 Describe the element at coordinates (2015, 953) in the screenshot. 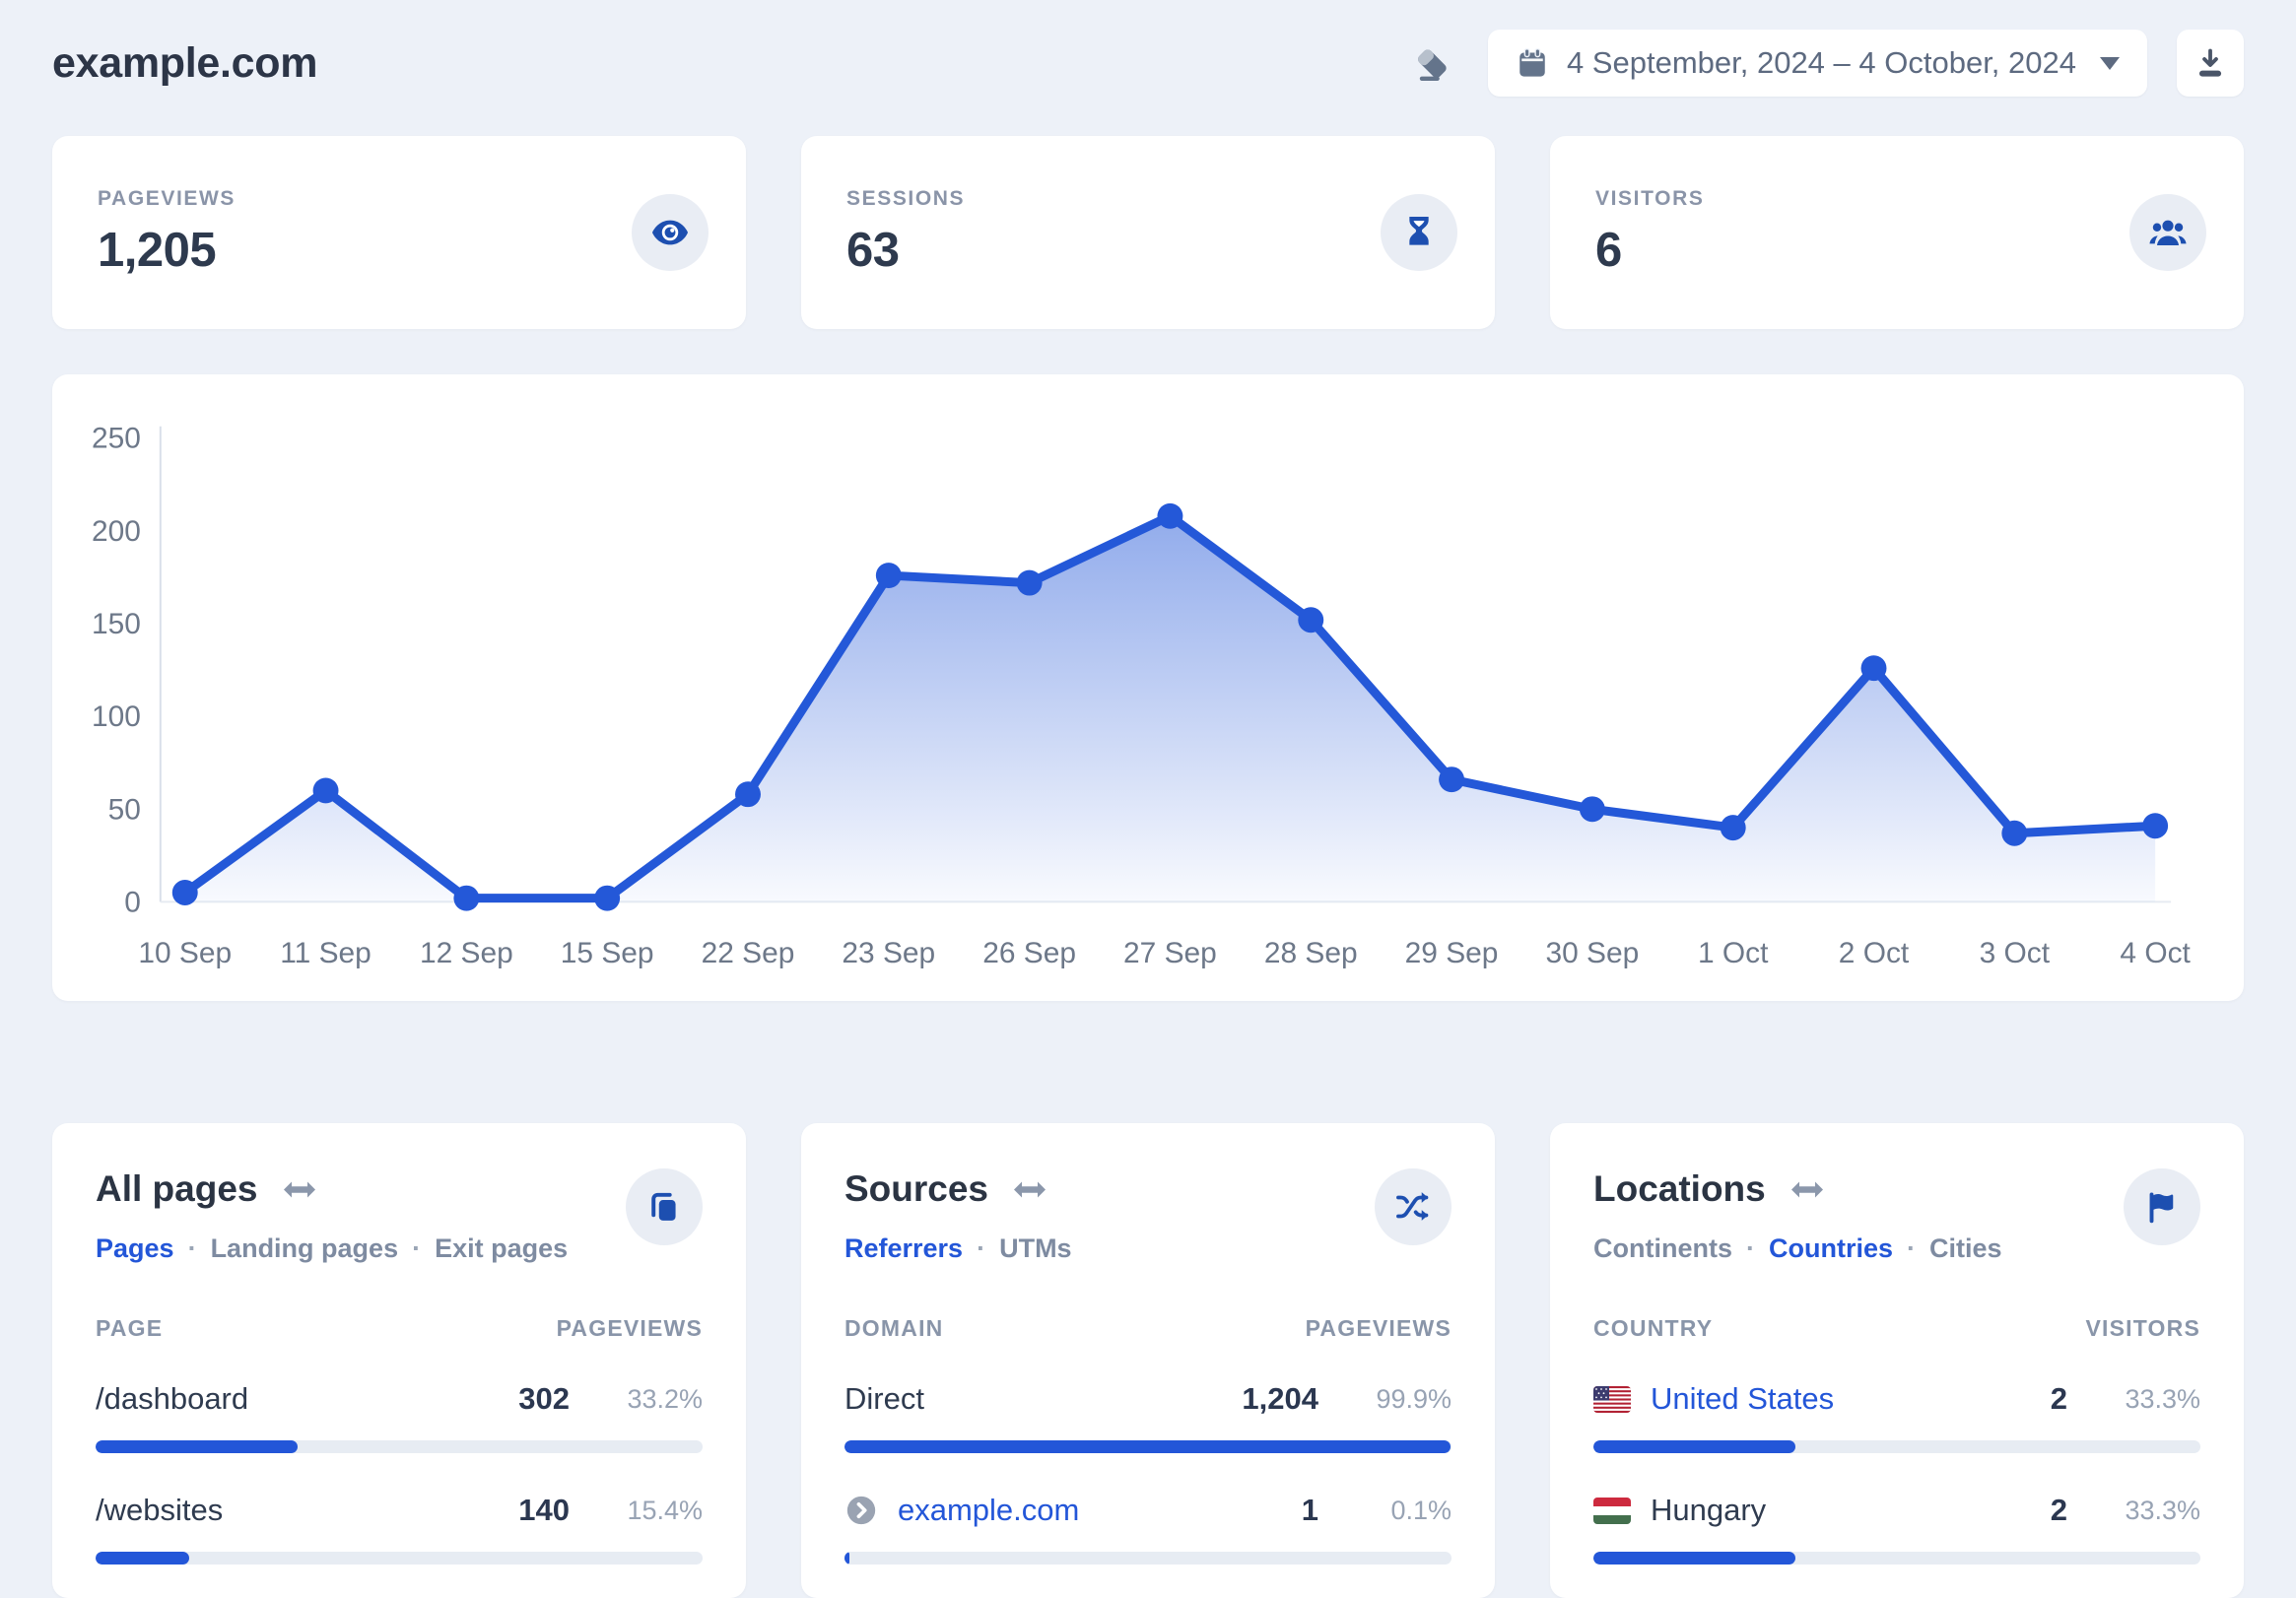

I see `svg-text: 3 Oct` at that location.